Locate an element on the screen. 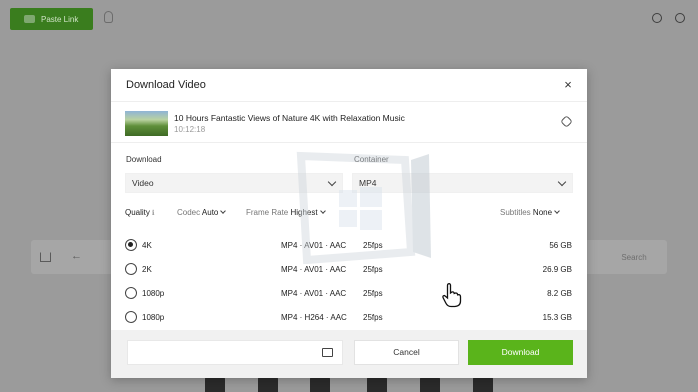 The width and height of the screenshot is (698, 392). download-type-value: Video is located at coordinates (143, 183).